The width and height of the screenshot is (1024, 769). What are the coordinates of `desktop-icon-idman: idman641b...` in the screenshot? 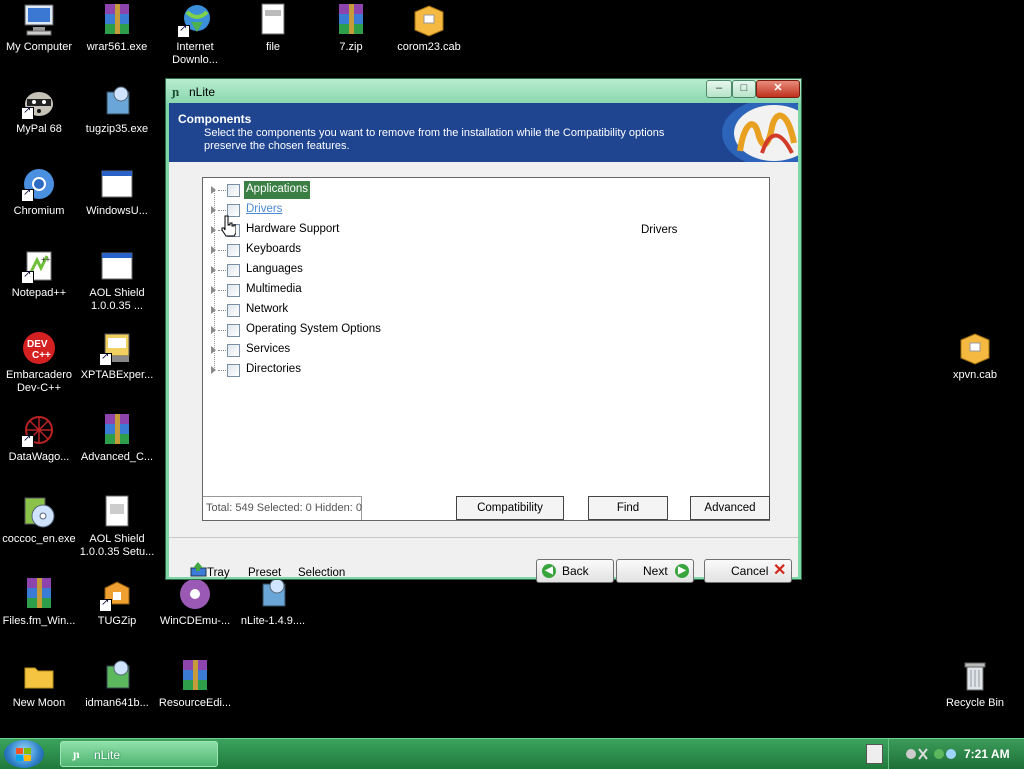 It's located at (117, 684).